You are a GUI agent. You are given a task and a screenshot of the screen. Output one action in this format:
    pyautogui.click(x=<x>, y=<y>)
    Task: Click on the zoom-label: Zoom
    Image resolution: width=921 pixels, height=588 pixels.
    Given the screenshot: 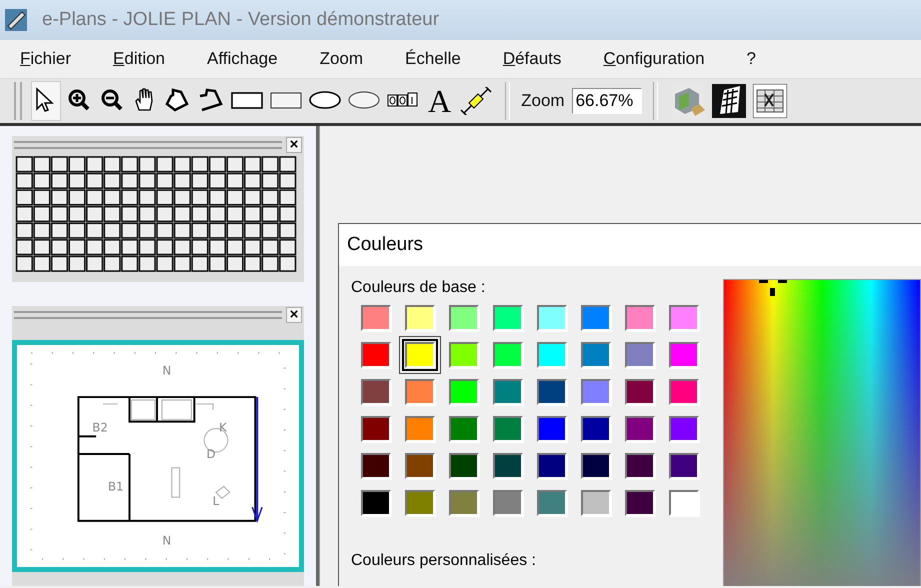 What is the action you would take?
    pyautogui.click(x=543, y=101)
    